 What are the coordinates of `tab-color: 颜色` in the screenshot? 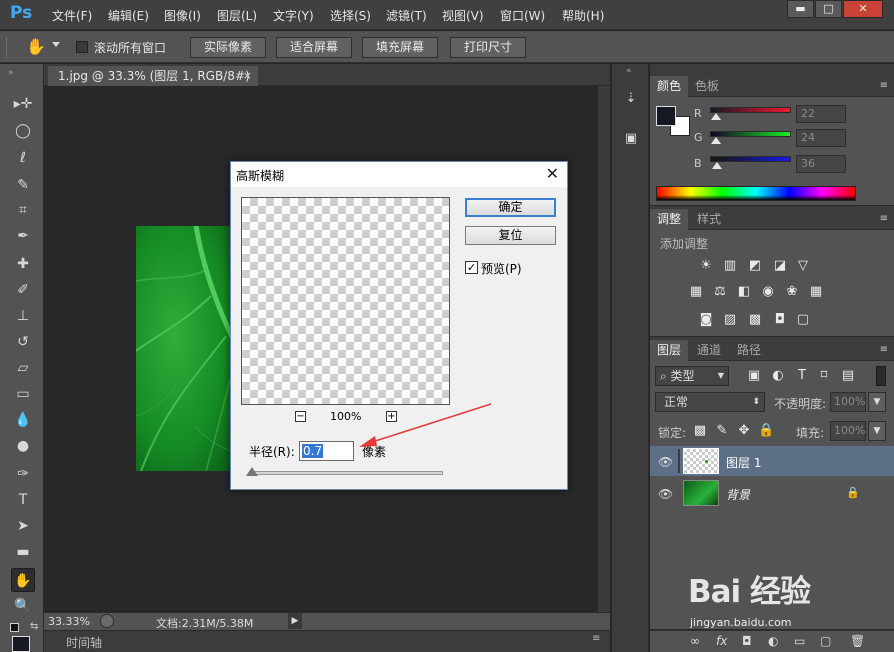 It's located at (669, 86).